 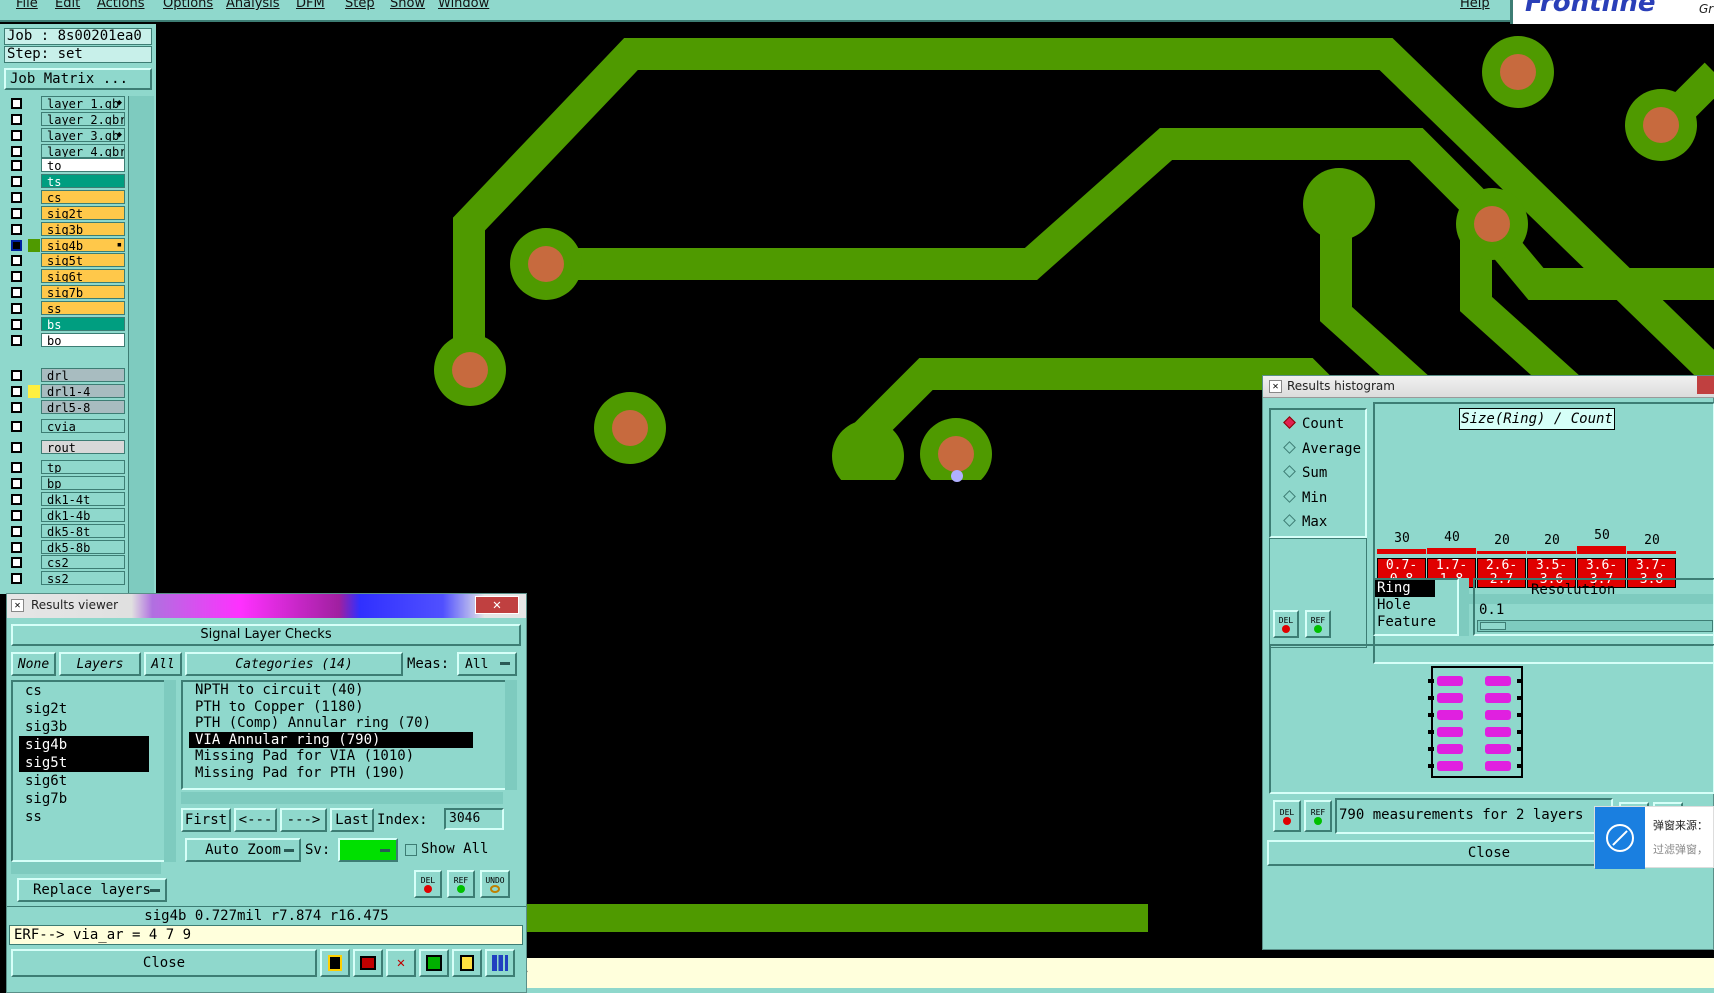 What do you see at coordinates (65, 391) in the screenshot?
I see `layer-row-drl1-4: drl1-4` at bounding box center [65, 391].